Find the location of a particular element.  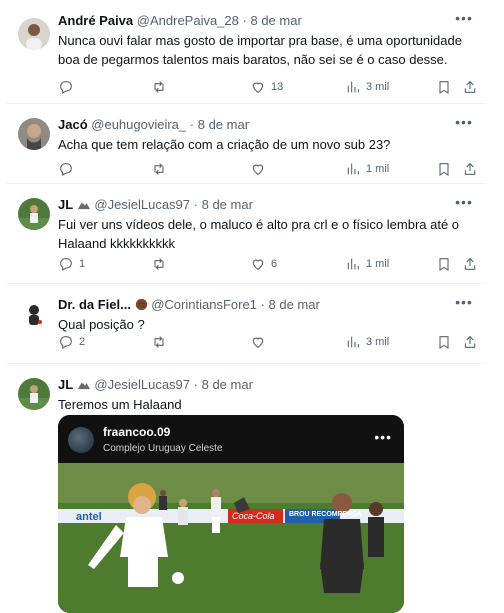

instagram-post-header: fraancoo.09 Complejo Uruguay Celeste ••• is located at coordinates (231, 439).